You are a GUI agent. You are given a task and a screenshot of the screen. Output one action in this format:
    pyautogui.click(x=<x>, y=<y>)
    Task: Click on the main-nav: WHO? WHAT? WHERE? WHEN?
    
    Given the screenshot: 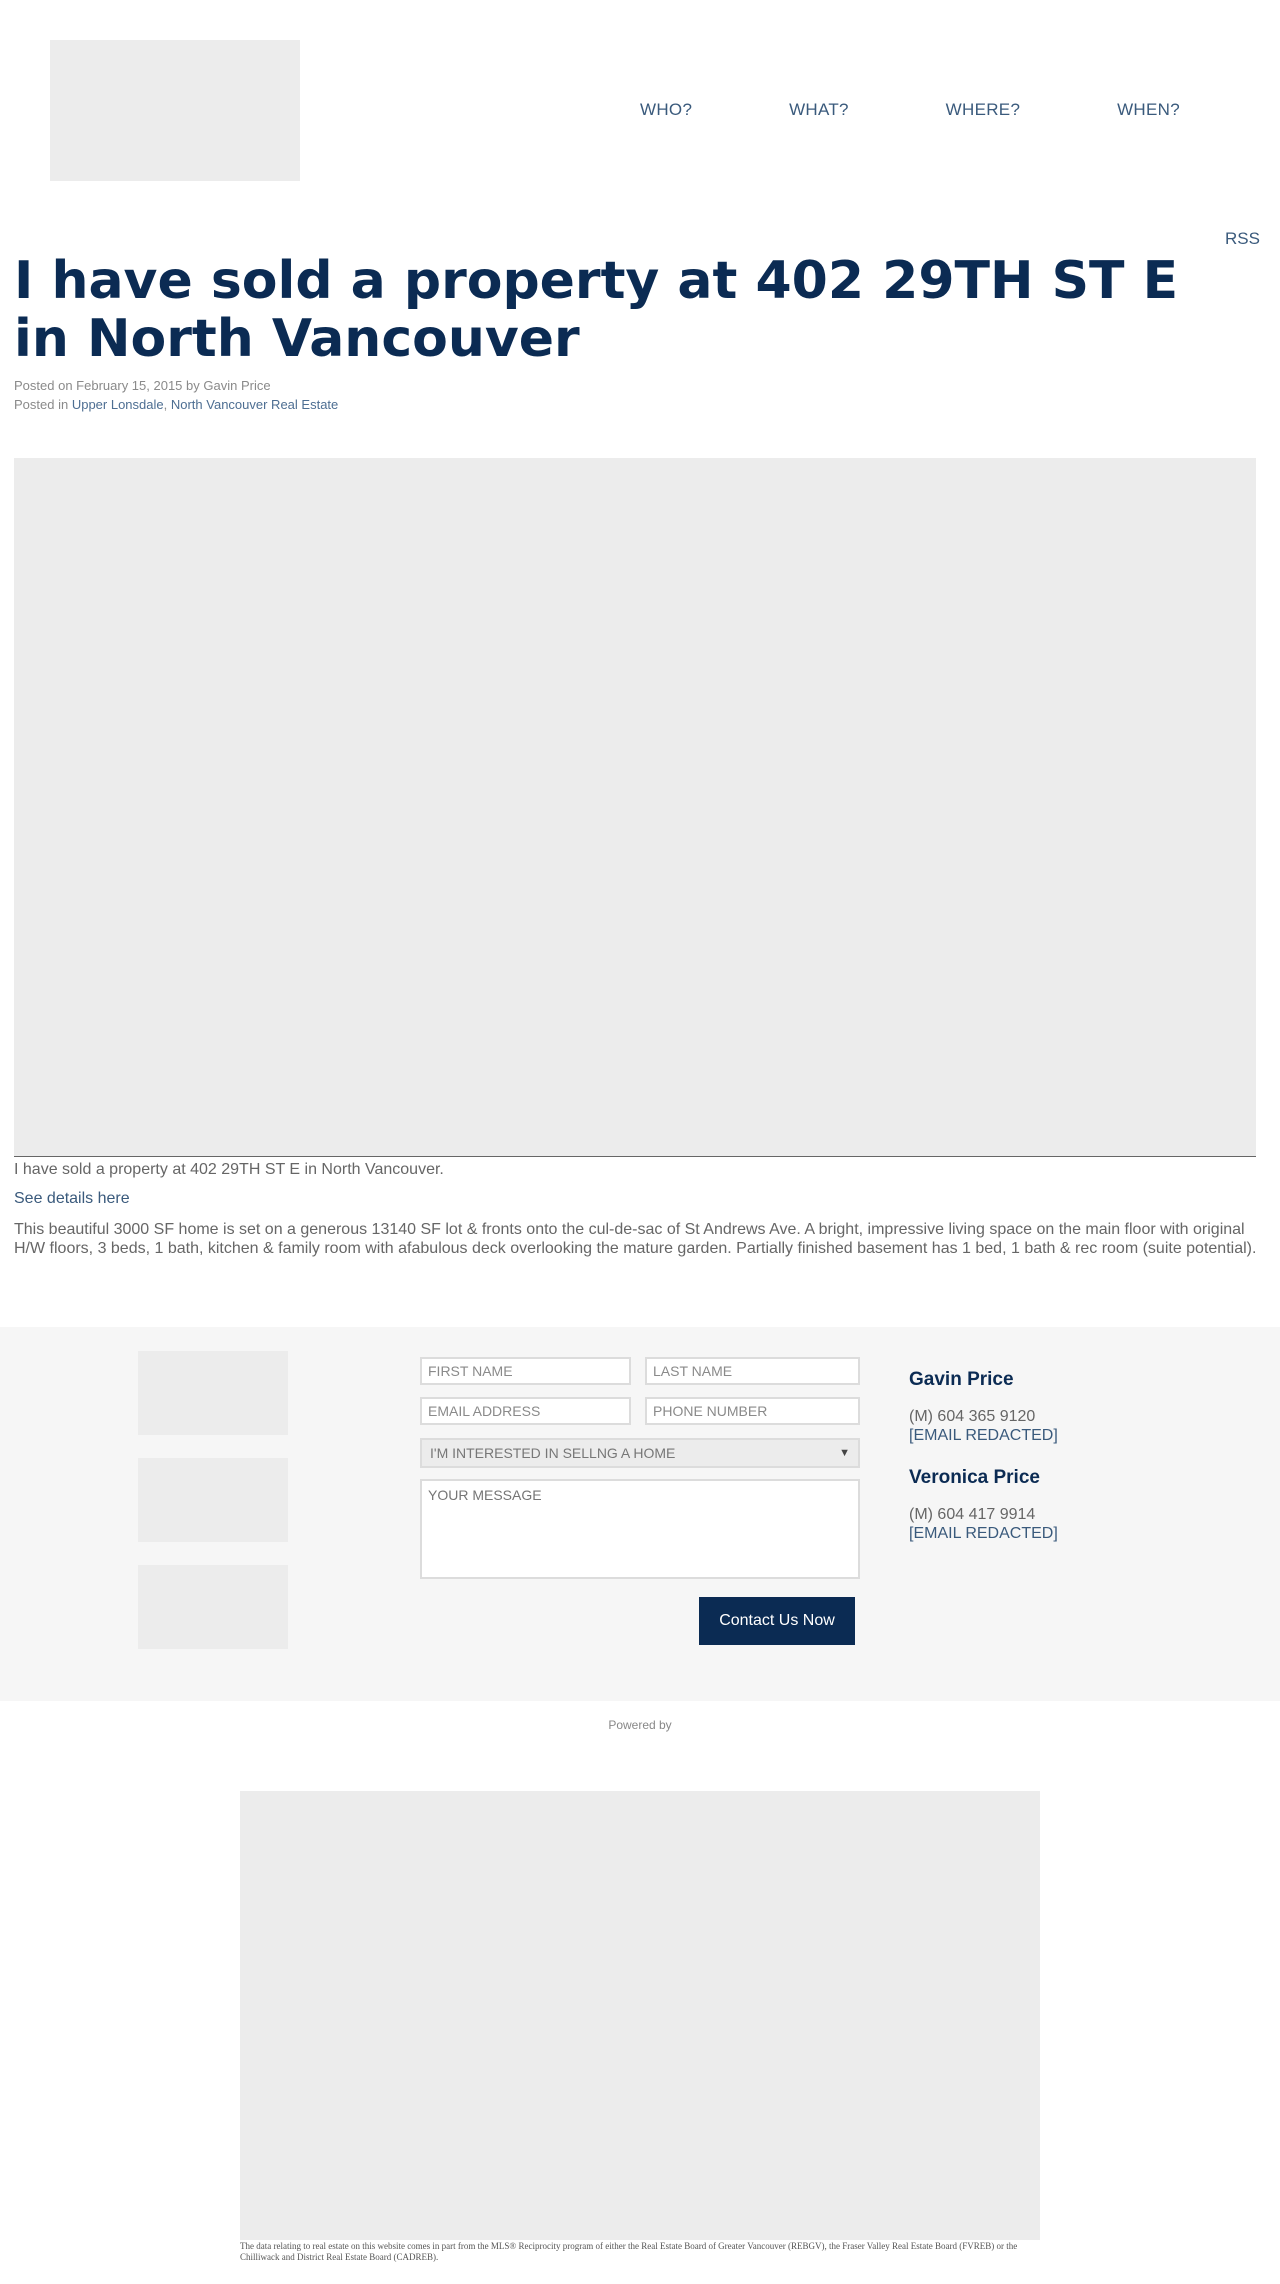 What is the action you would take?
    pyautogui.click(x=910, y=110)
    